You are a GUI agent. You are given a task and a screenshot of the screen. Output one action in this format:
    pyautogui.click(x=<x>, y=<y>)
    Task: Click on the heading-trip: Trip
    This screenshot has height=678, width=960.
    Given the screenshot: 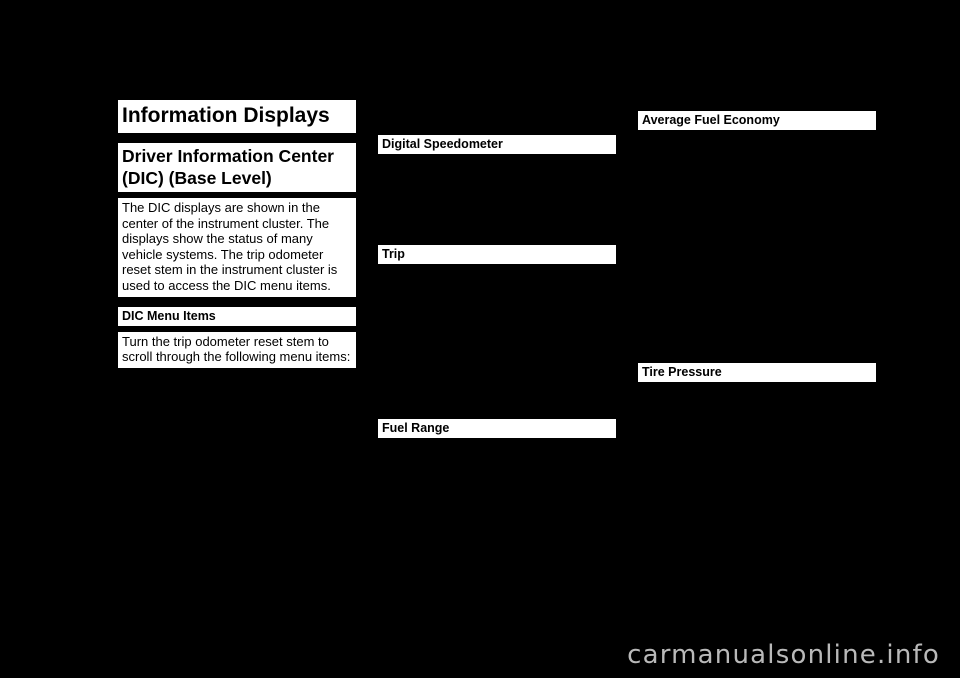 What is the action you would take?
    pyautogui.click(x=497, y=254)
    